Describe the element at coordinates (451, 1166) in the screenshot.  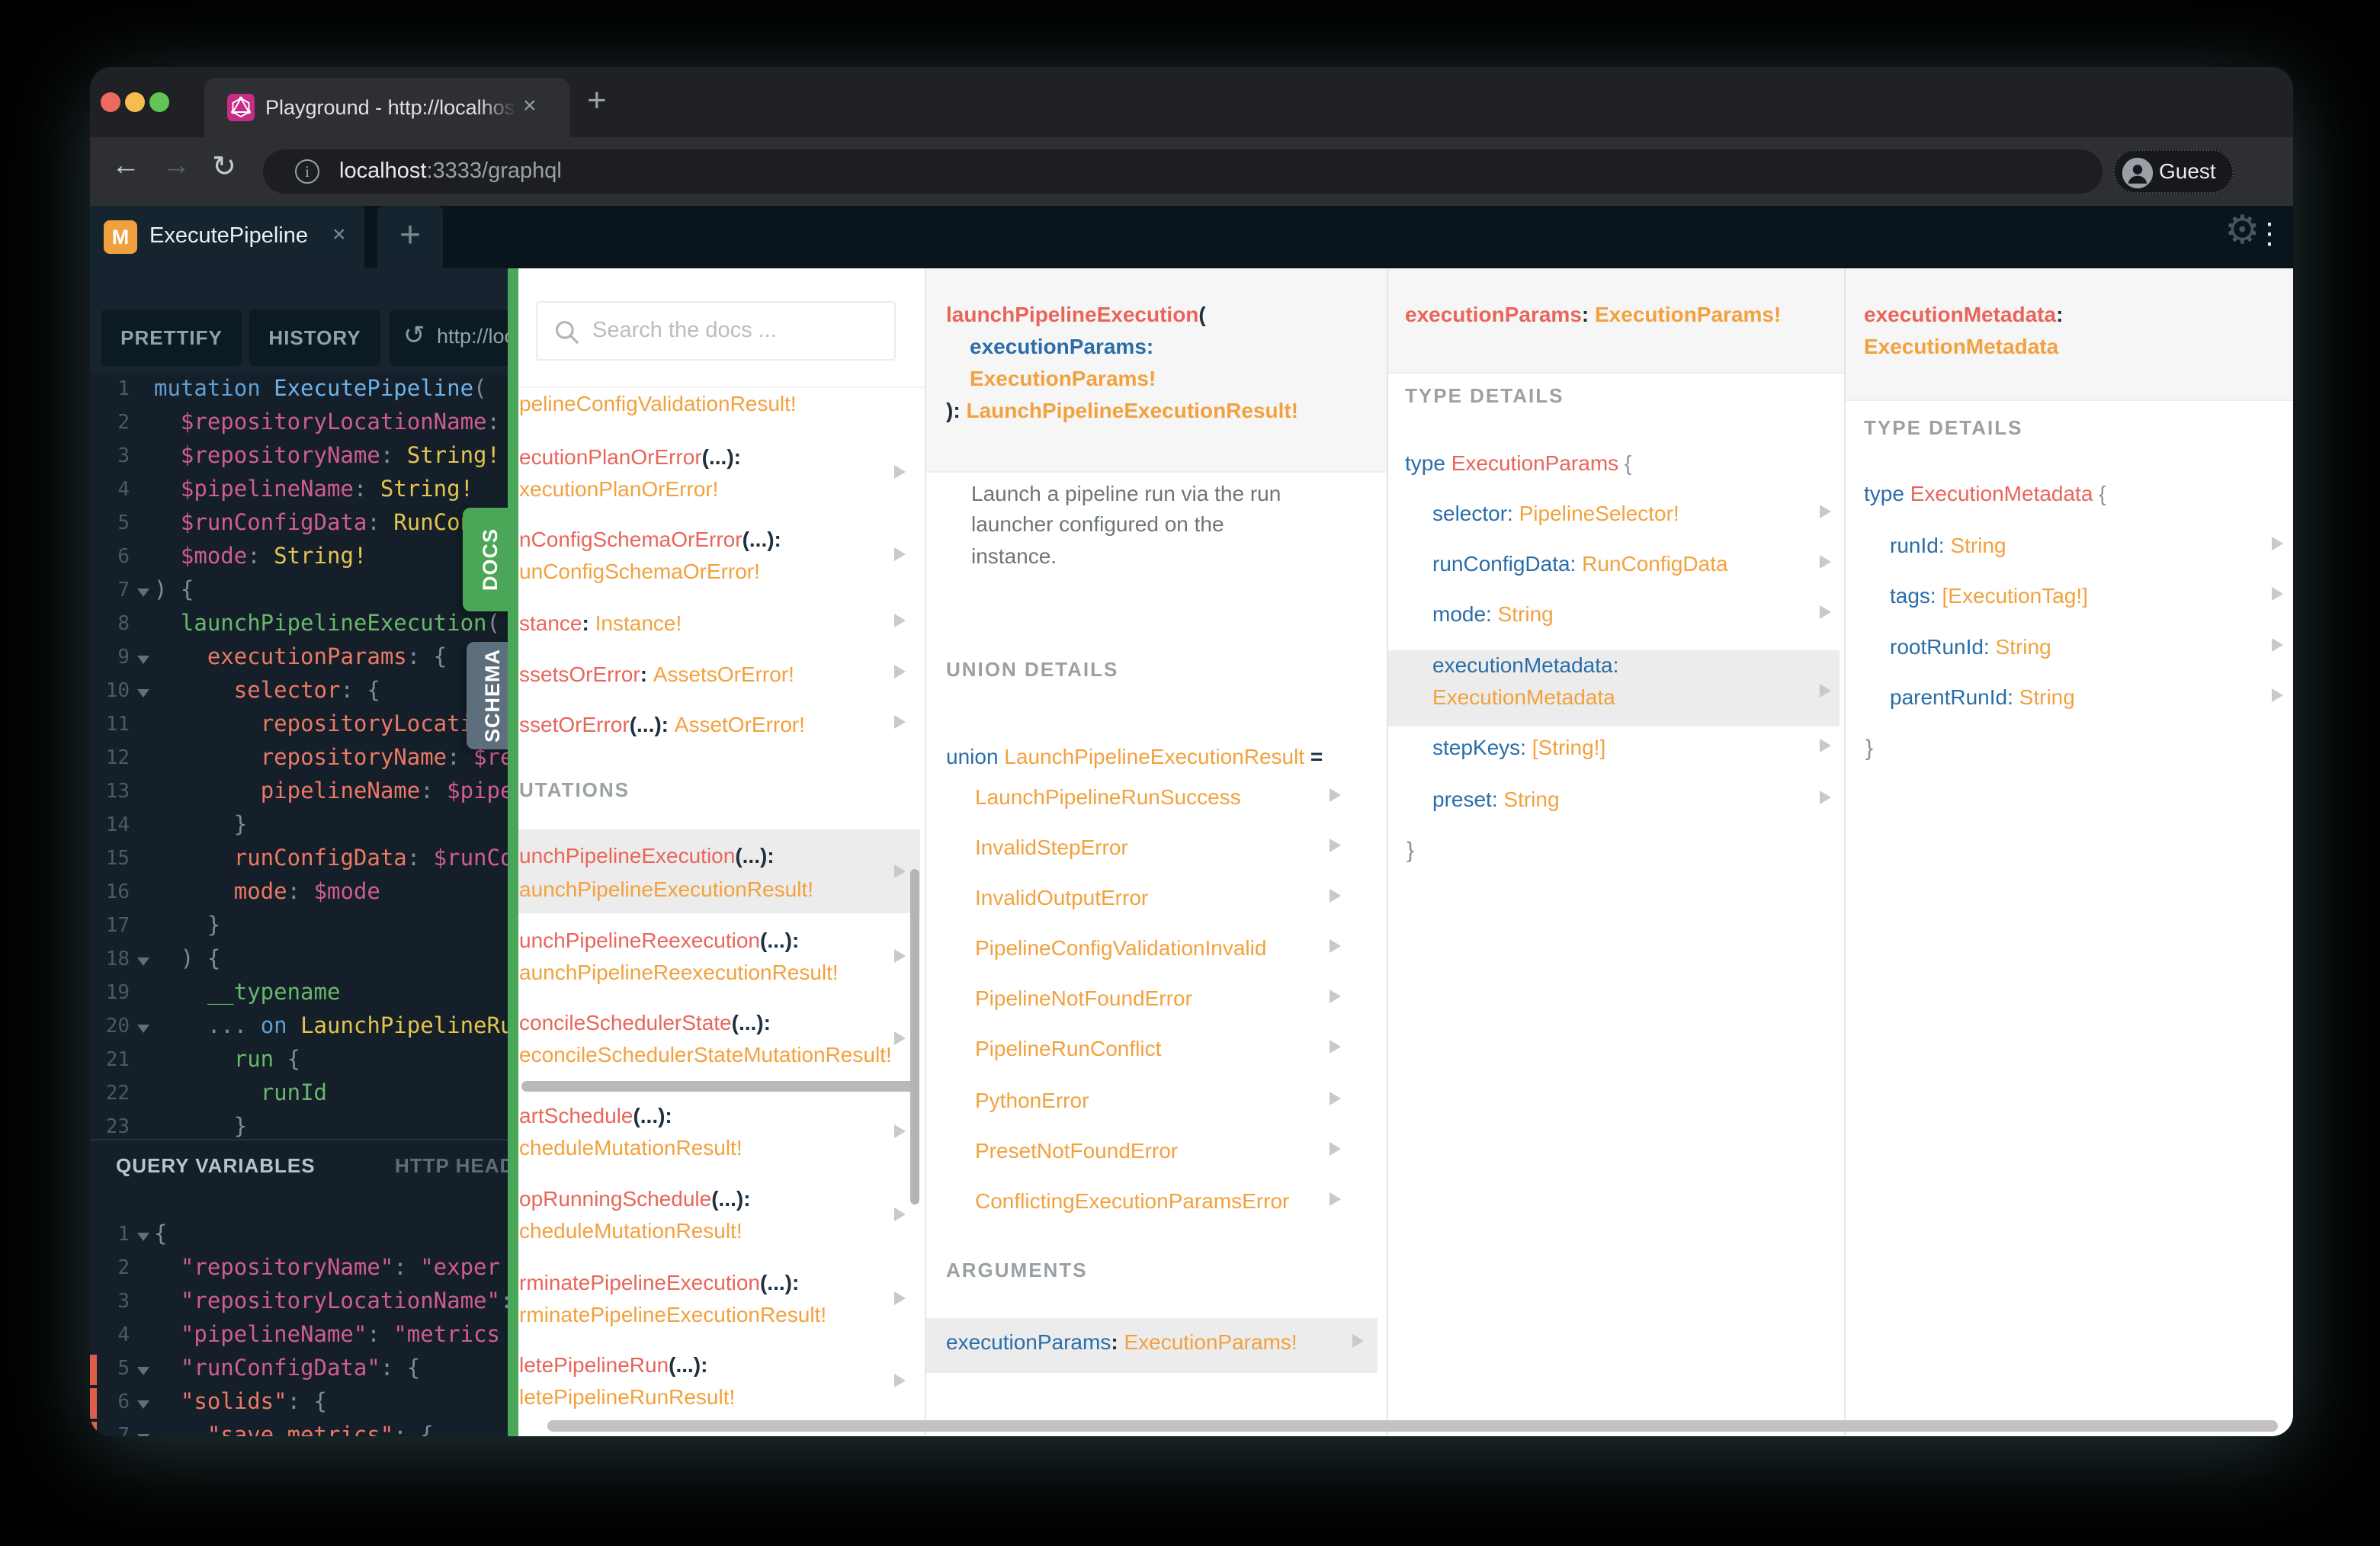
I see `tab-http-headers: HTTP HEADERS` at that location.